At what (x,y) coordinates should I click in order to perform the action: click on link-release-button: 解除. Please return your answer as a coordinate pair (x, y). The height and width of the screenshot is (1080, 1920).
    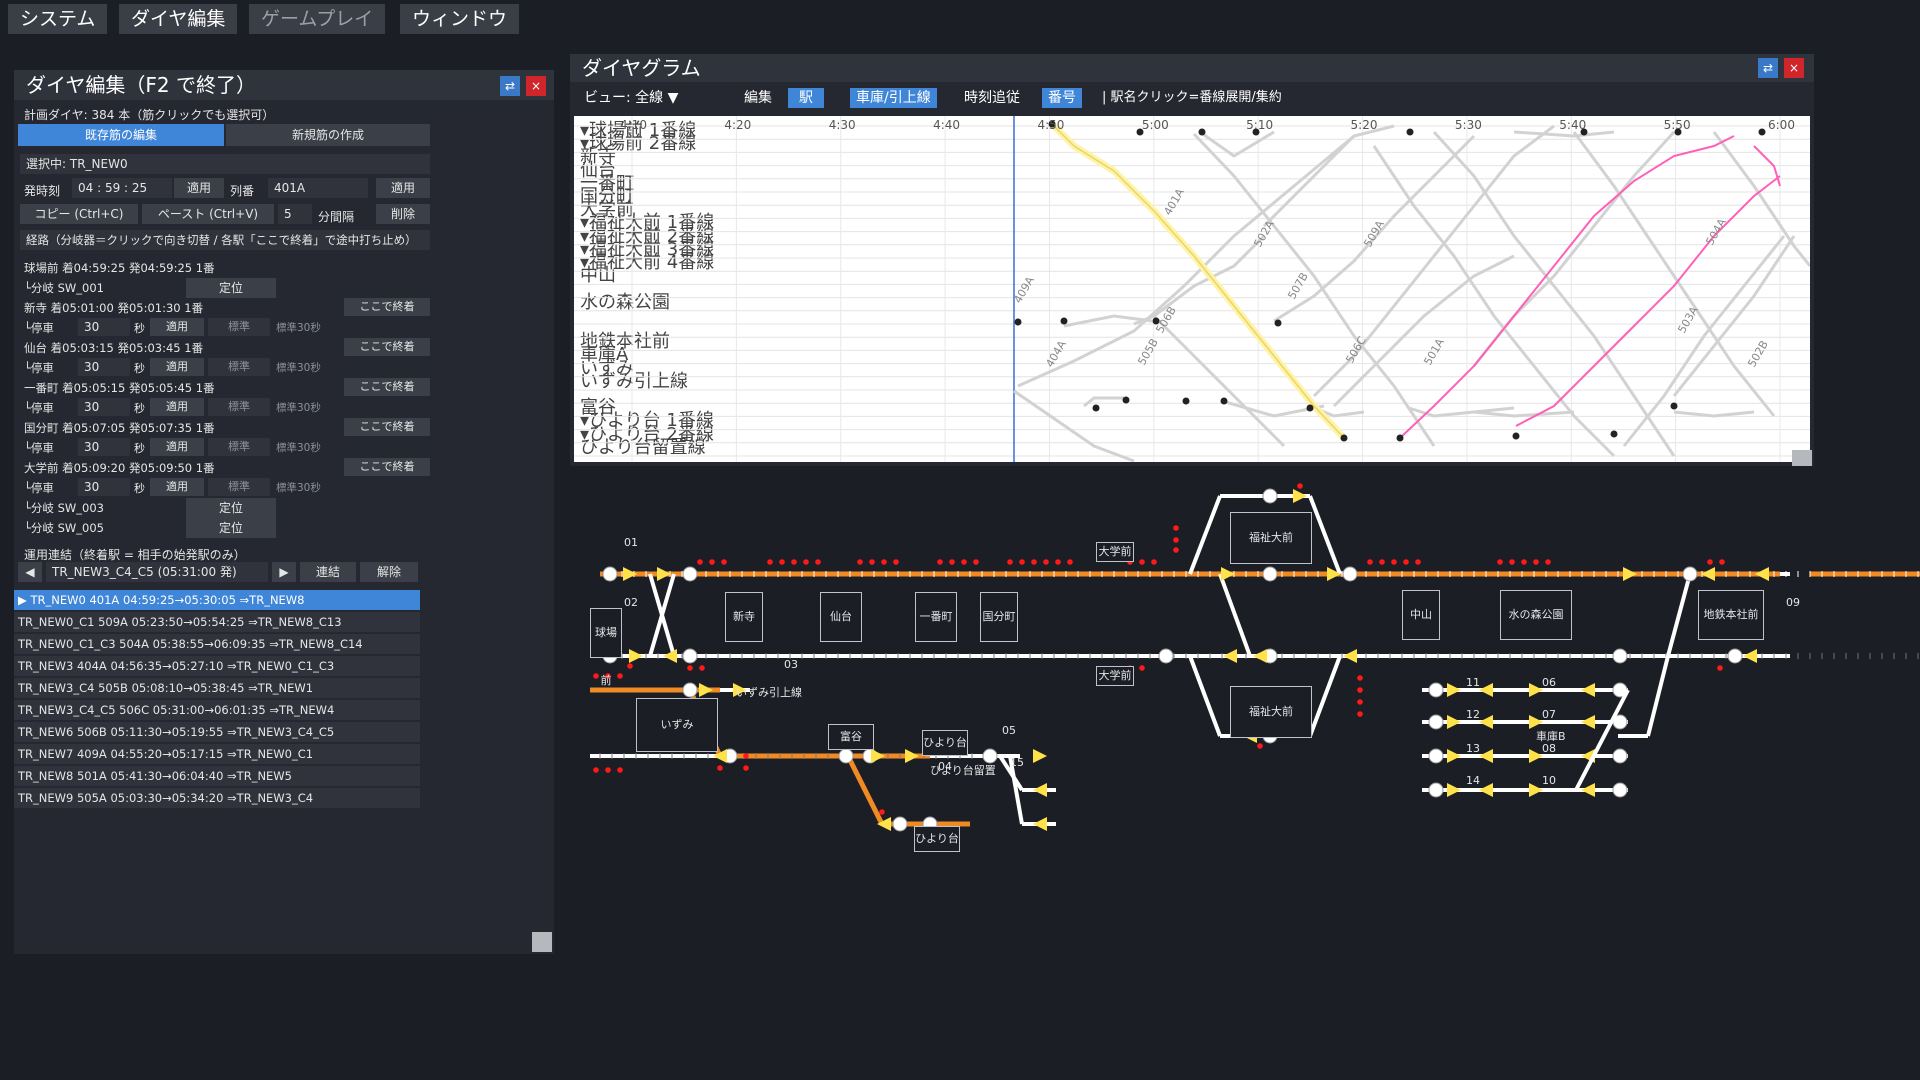
    Looking at the image, I should click on (389, 572).